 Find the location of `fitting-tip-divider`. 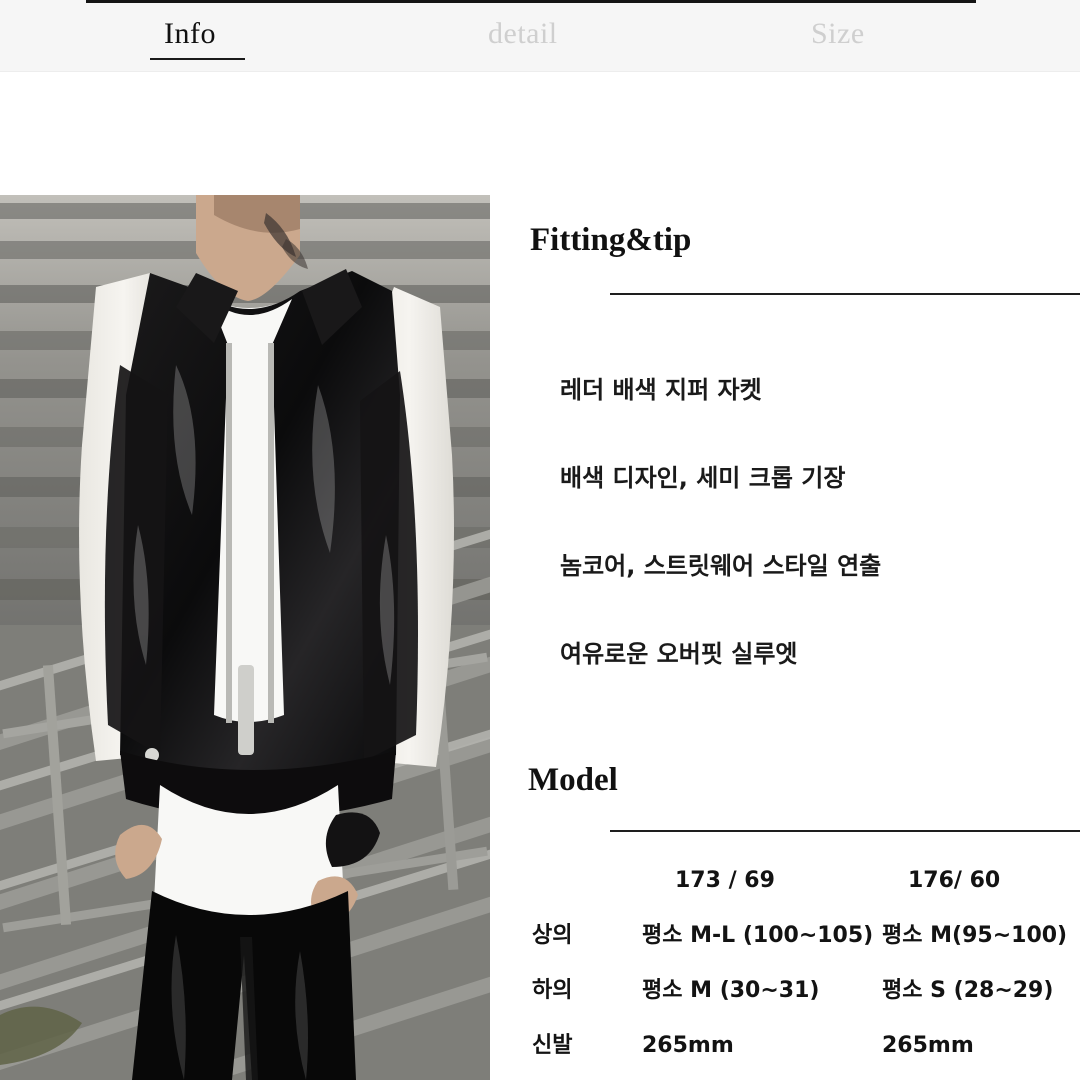

fitting-tip-divider is located at coordinates (845, 294).